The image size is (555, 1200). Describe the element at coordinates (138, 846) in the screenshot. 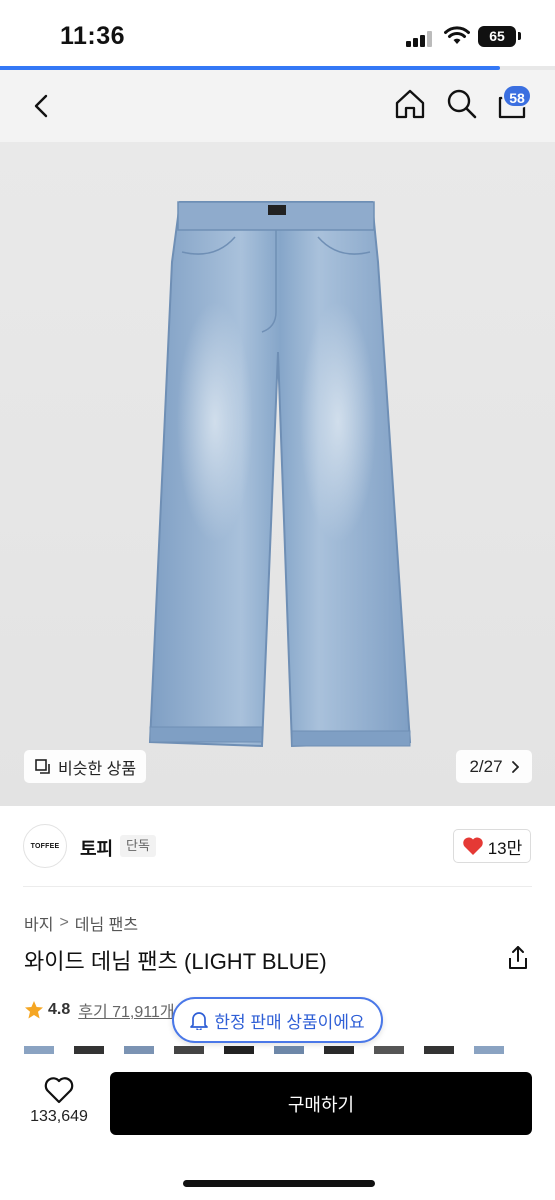

I see `exclusive-tag: 단독` at that location.